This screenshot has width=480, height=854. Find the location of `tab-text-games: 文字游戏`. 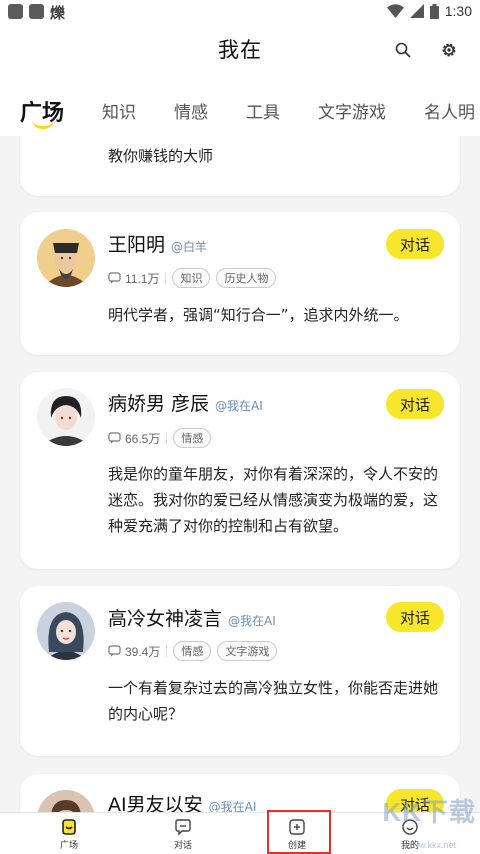

tab-text-games: 文字游戏 is located at coordinates (352, 110).